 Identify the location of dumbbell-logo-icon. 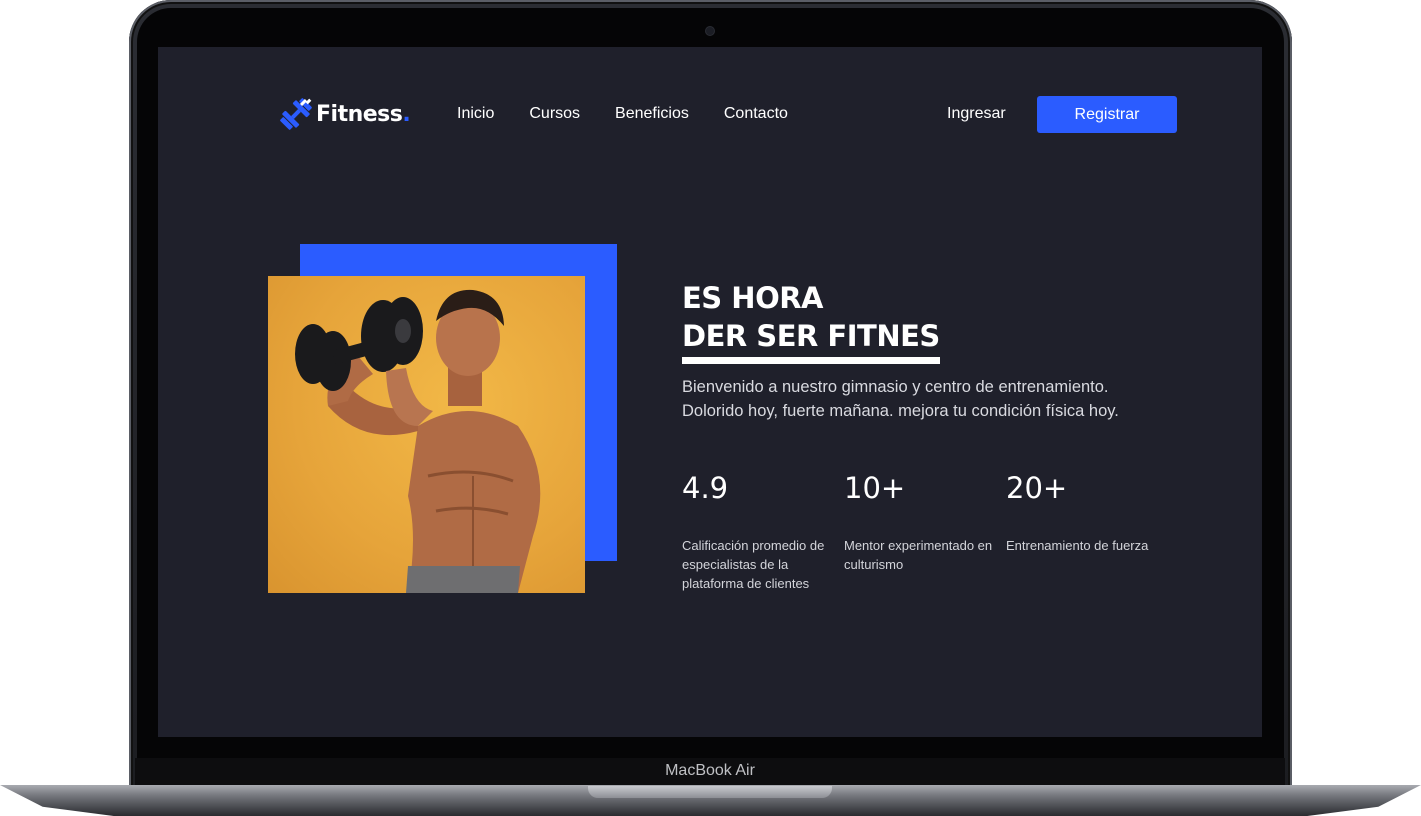
(296, 114).